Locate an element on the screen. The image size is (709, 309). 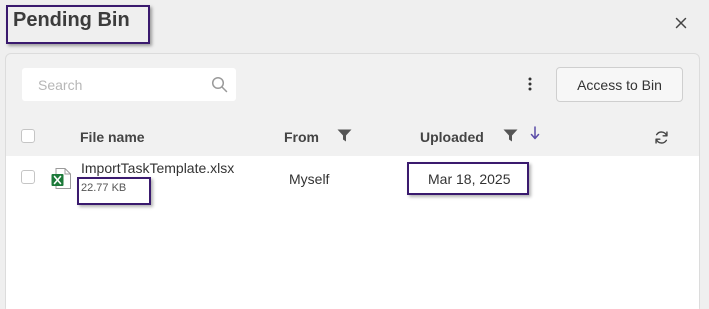
access-to-bin-button: Access to Bin is located at coordinates (619, 84).